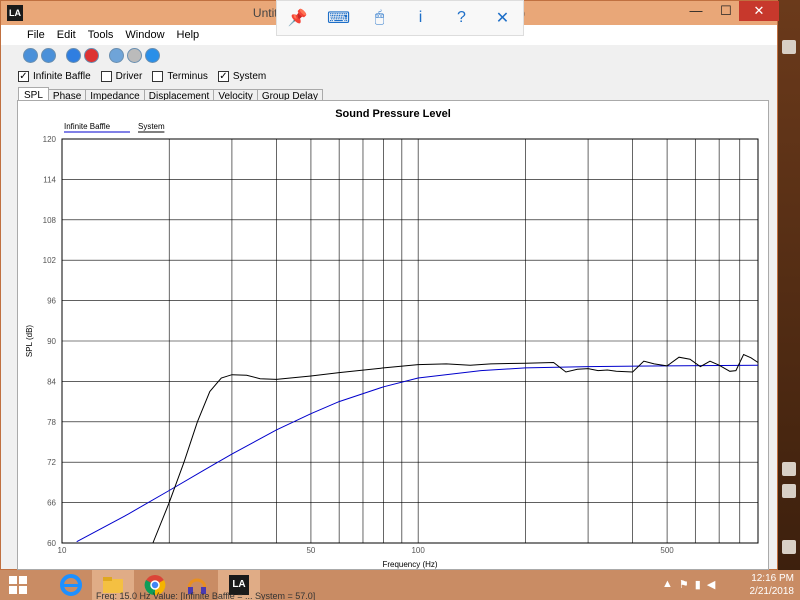 The height and width of the screenshot is (600, 800). What do you see at coordinates (421, 18) in the screenshot?
I see `info-icon: i` at bounding box center [421, 18].